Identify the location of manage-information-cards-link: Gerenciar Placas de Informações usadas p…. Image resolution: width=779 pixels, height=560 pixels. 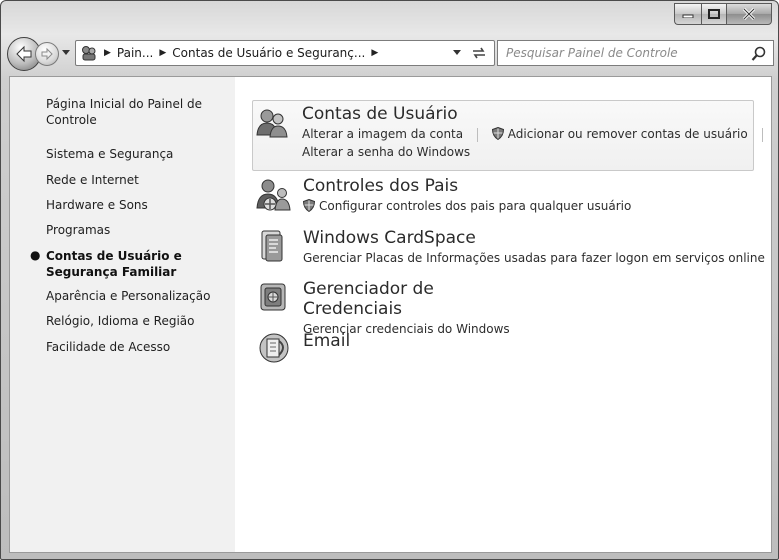
(534, 258).